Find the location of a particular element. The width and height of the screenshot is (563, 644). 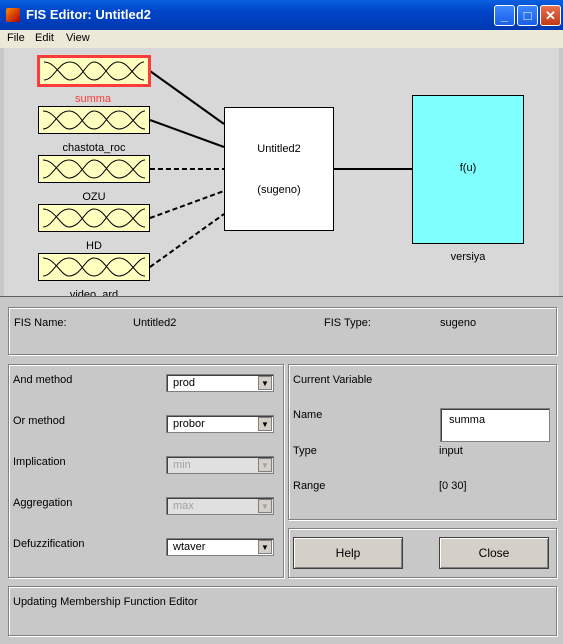

help-button: Help is located at coordinates (348, 553).